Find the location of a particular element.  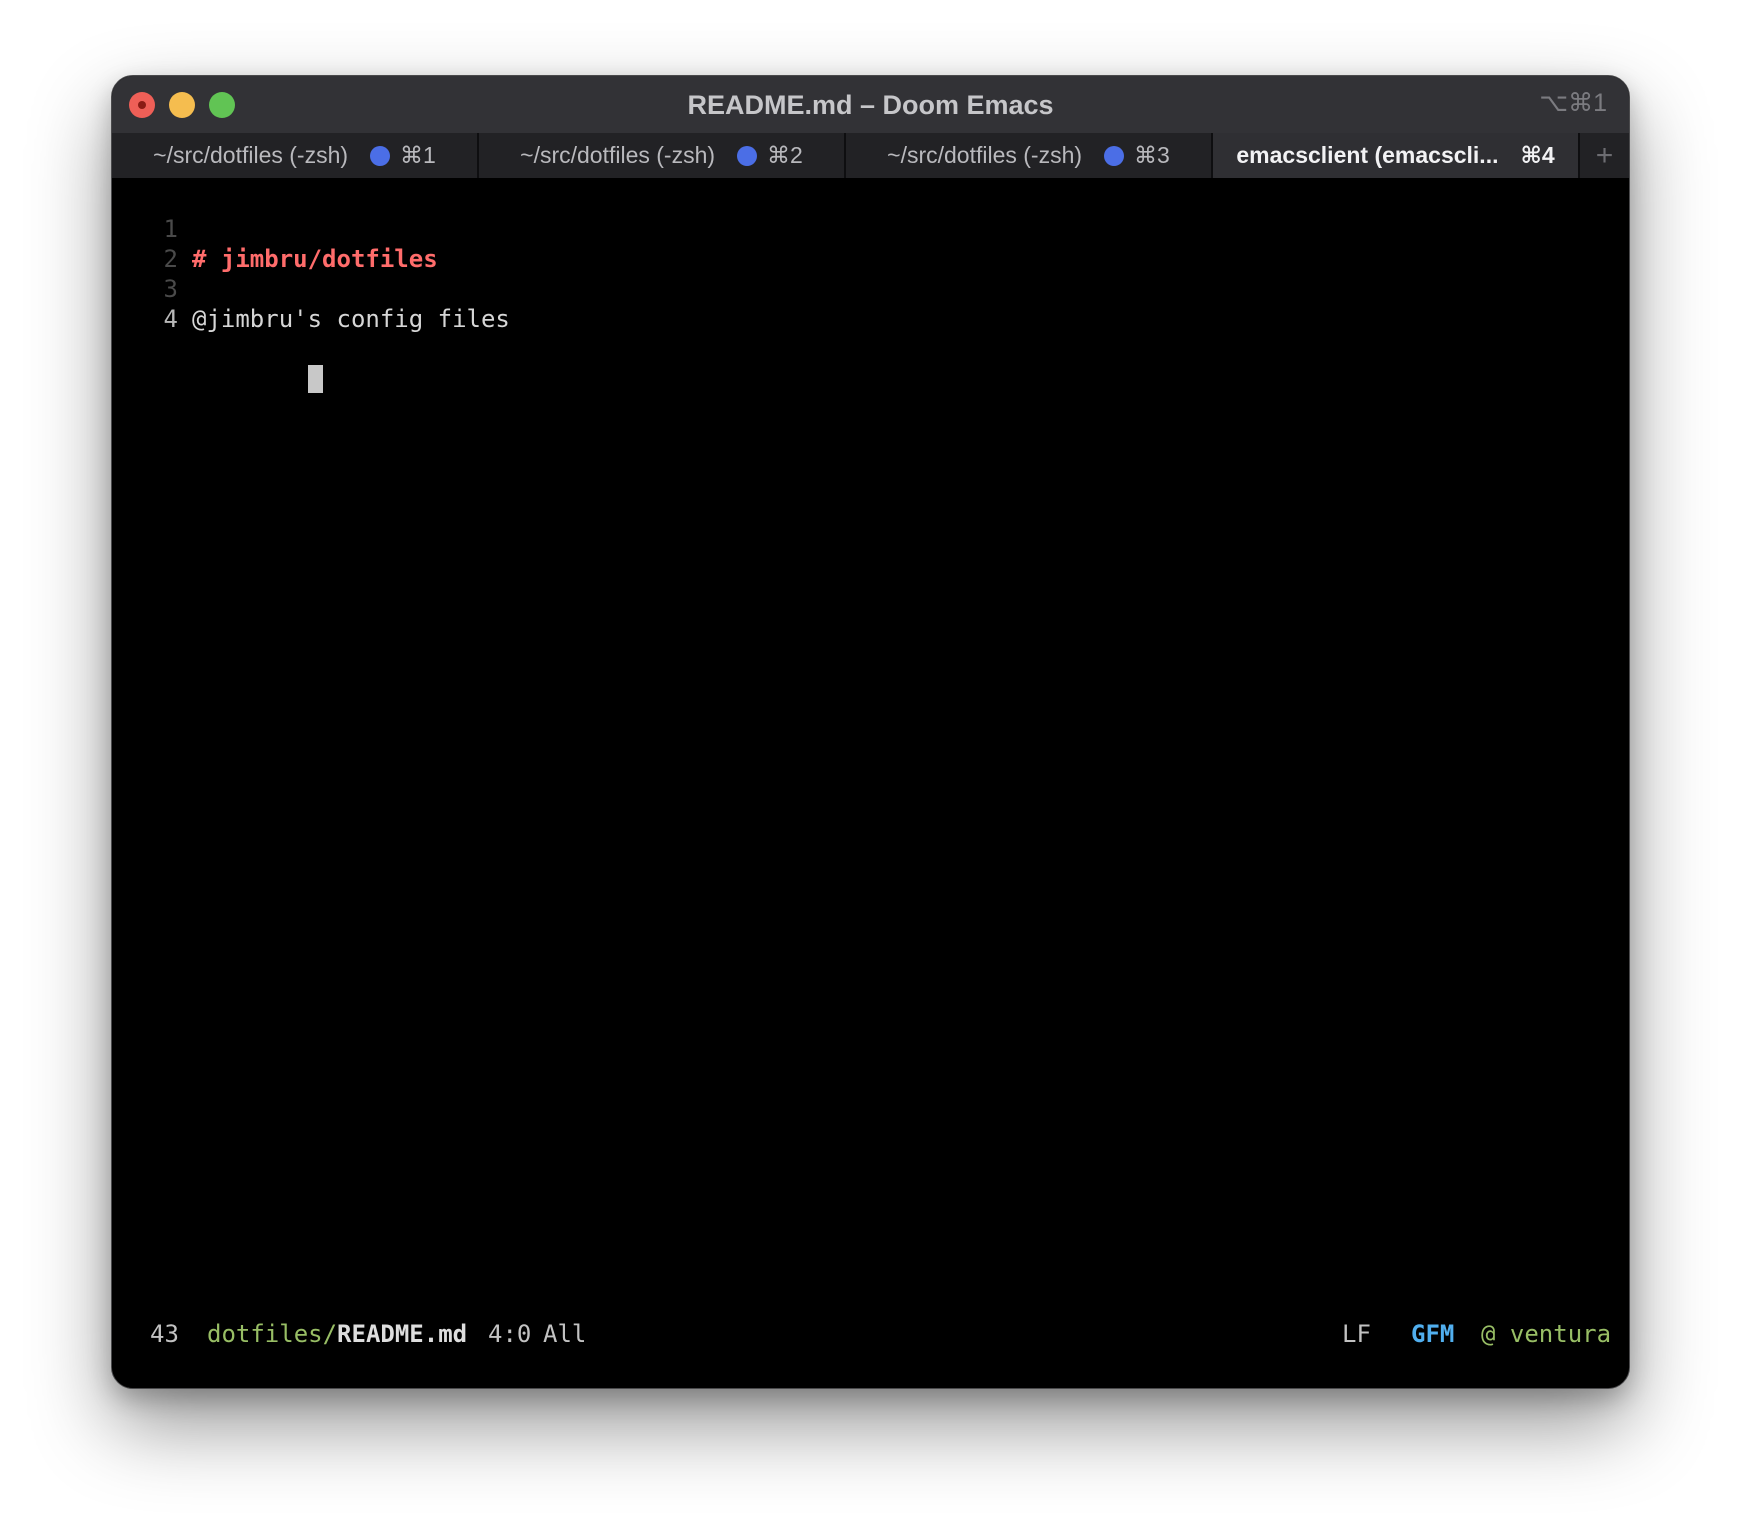

line-number: 4 is located at coordinates (170, 319).